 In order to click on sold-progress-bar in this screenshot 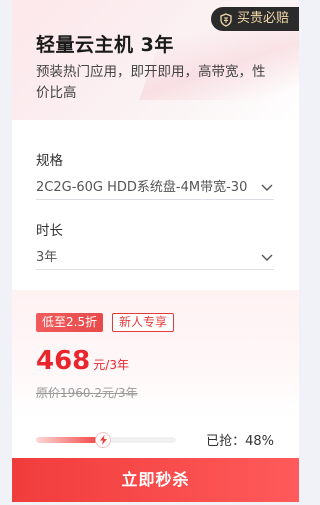, I will do `click(106, 440)`.